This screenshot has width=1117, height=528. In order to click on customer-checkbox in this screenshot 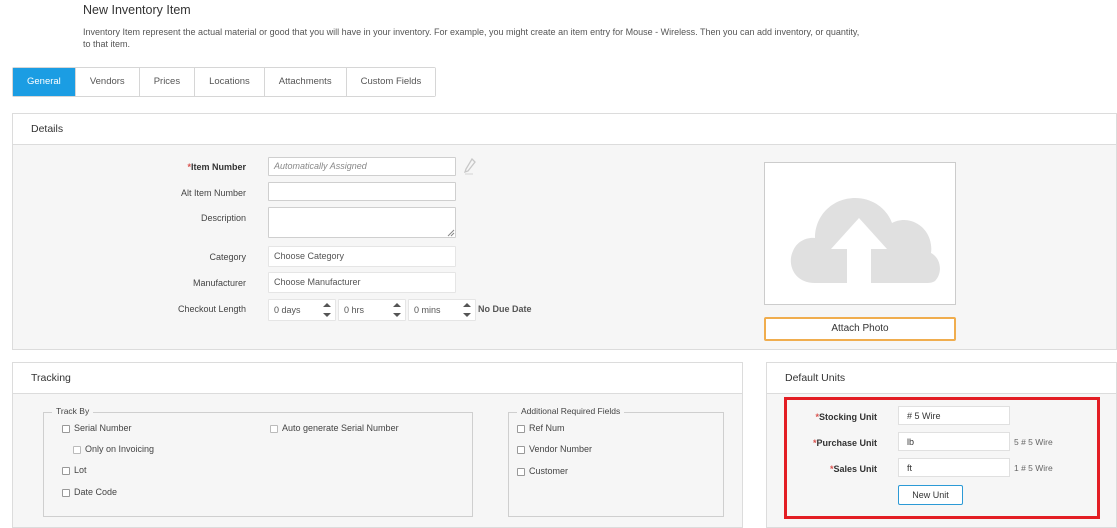, I will do `click(521, 471)`.